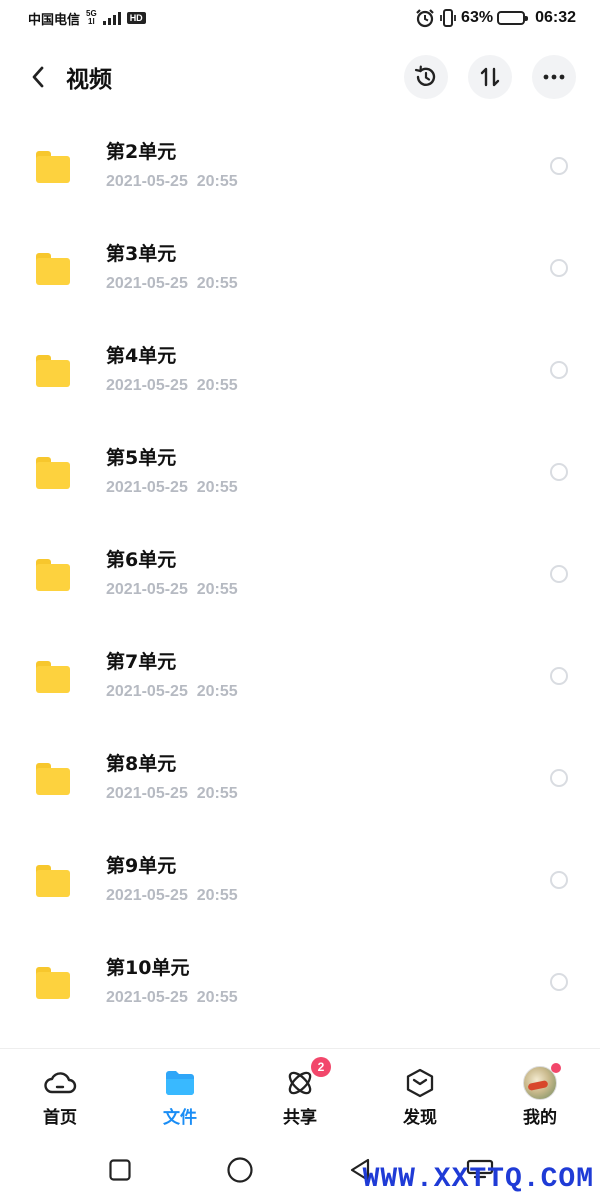 The width and height of the screenshot is (600, 1200). I want to click on status-left: 中国电信 5G 1l HD, so click(87, 18).